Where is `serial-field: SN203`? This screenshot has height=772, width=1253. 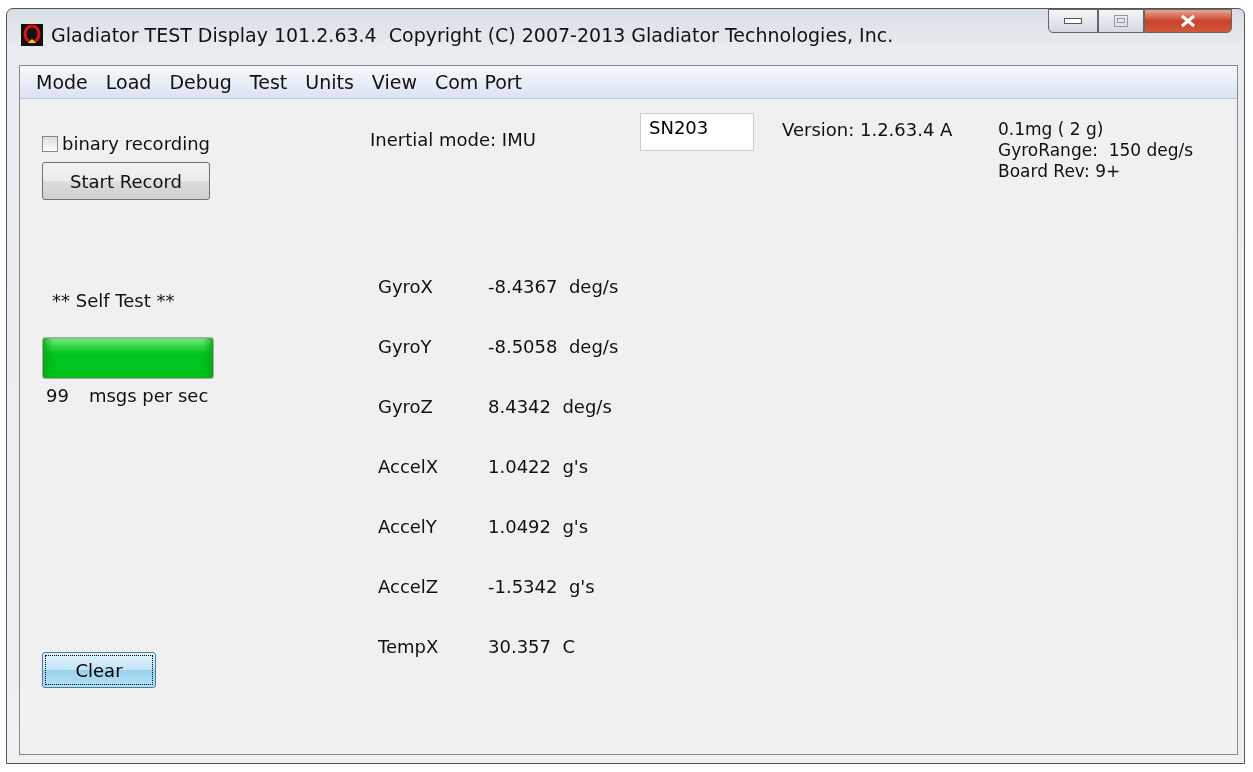
serial-field: SN203 is located at coordinates (697, 132).